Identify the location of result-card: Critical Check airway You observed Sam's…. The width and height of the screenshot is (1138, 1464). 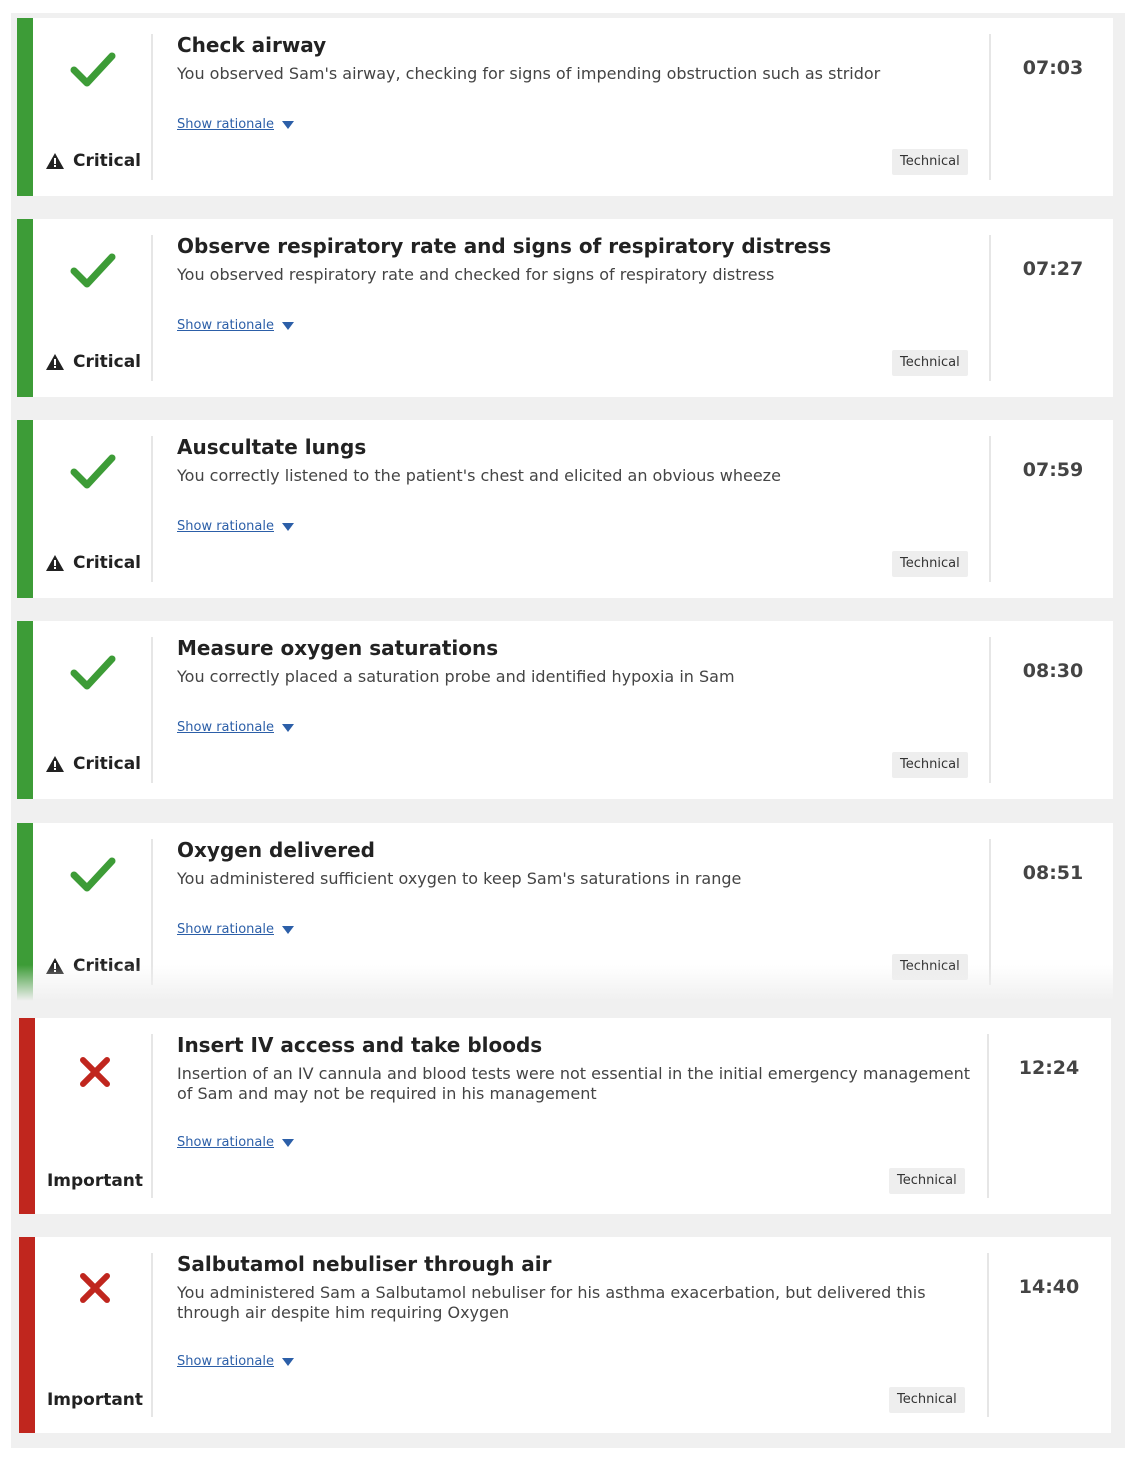
(565, 107).